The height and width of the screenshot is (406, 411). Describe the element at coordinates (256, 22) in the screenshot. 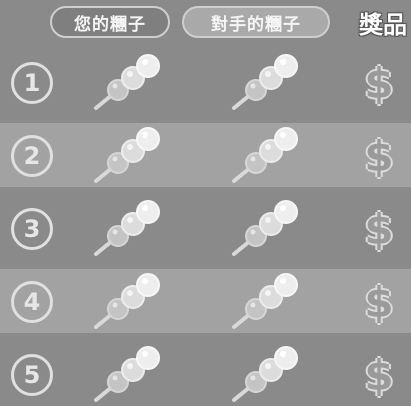

I see `opponent-dango-tab: 對手的糰子` at that location.